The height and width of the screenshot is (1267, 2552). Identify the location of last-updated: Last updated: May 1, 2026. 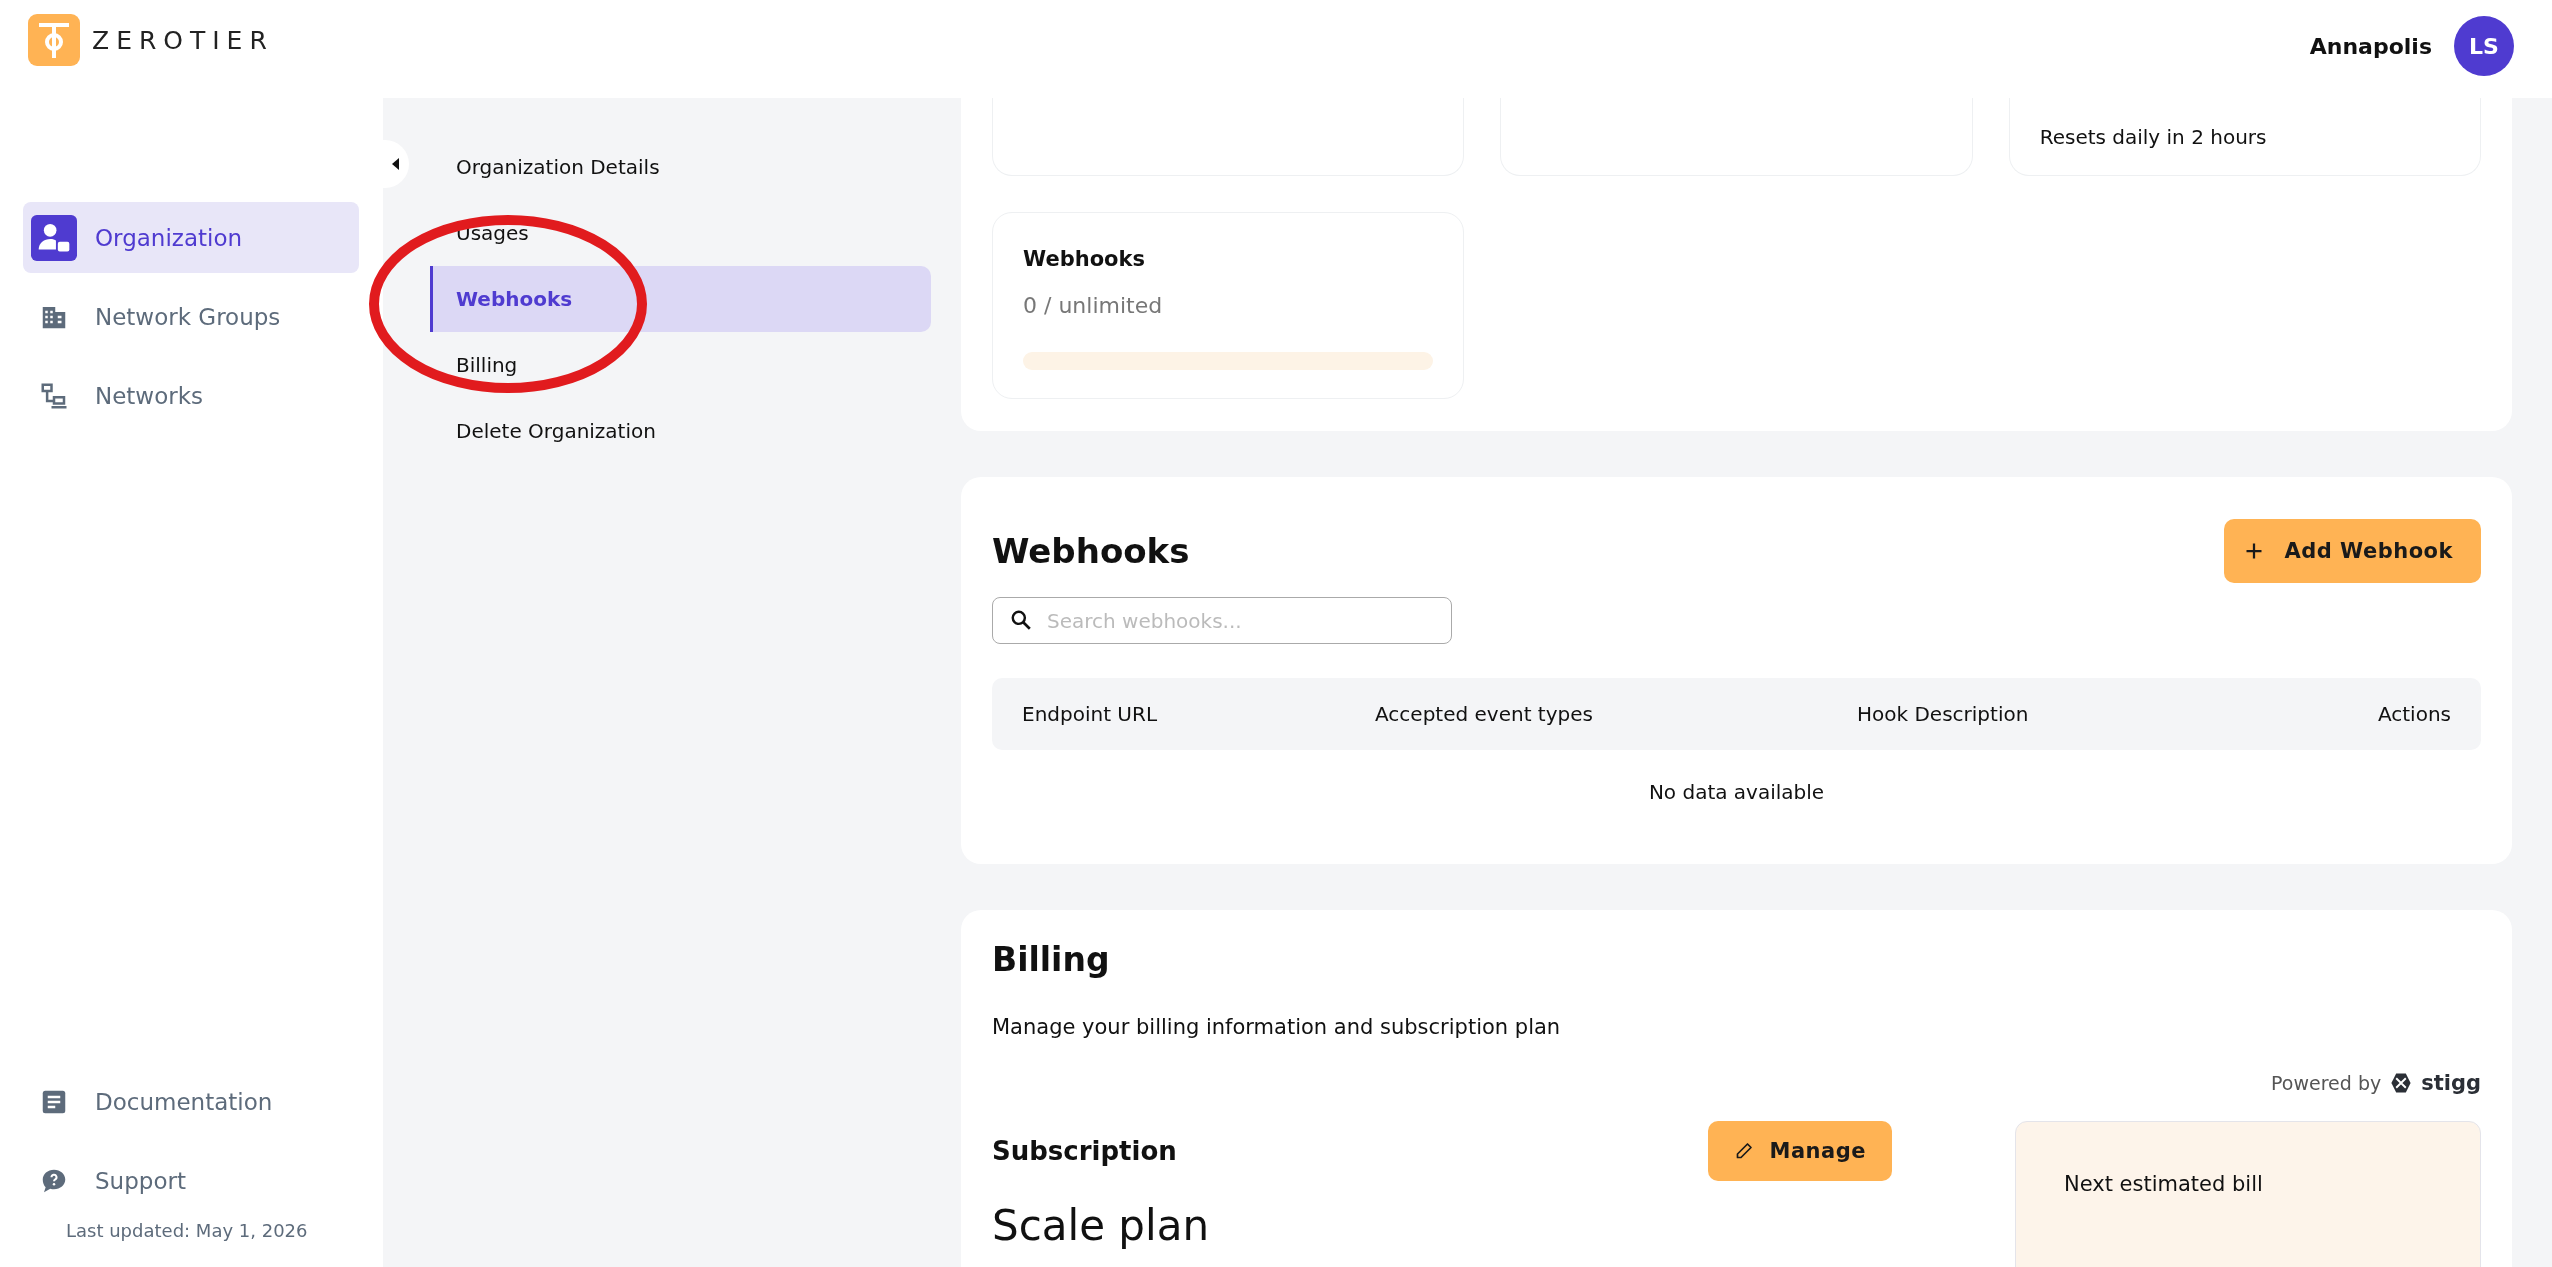
(187, 1230).